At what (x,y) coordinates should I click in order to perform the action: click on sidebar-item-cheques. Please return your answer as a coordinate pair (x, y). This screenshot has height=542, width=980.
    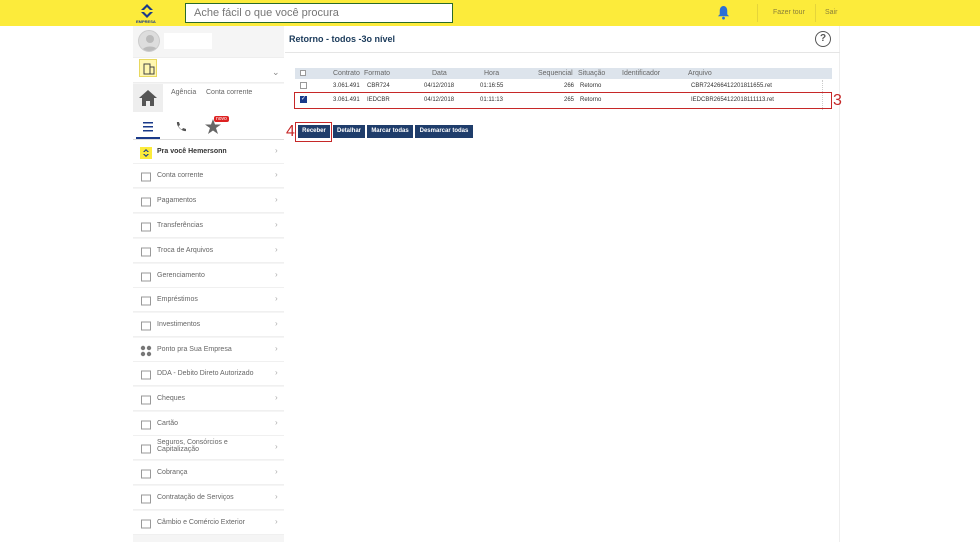
    Looking at the image, I should click on (208, 399).